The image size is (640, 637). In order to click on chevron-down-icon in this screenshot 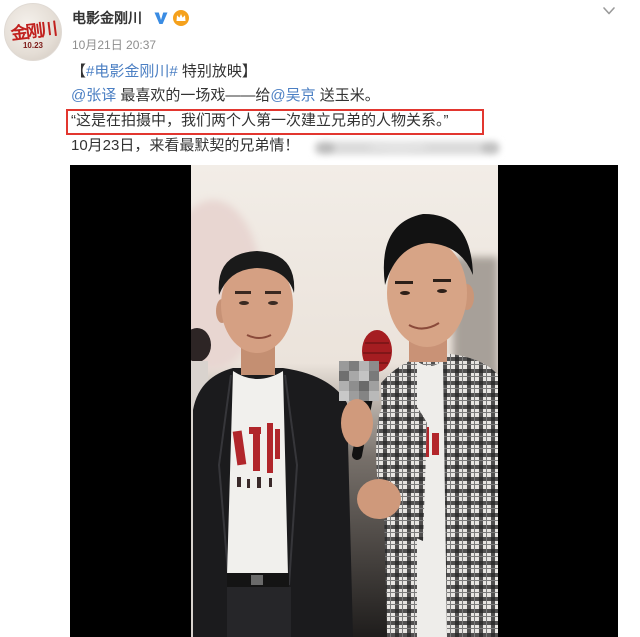, I will do `click(609, 11)`.